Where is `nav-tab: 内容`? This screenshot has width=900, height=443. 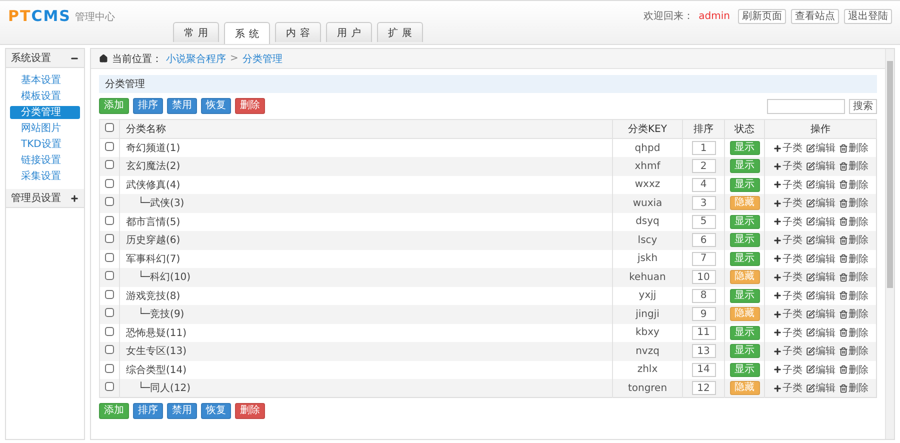
nav-tab: 内容 is located at coordinates (298, 32).